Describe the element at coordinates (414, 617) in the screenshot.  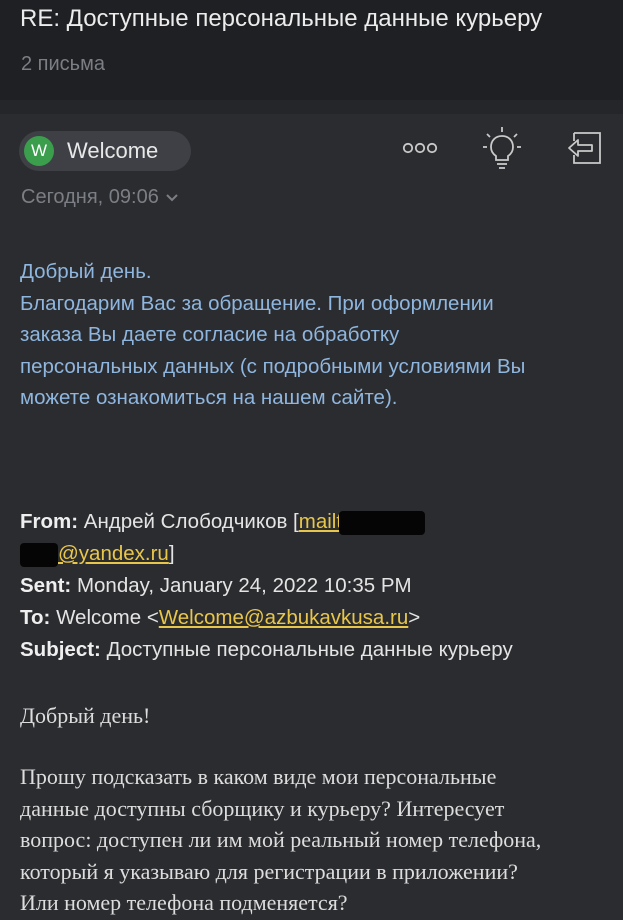
I see `to-close: >` at that location.